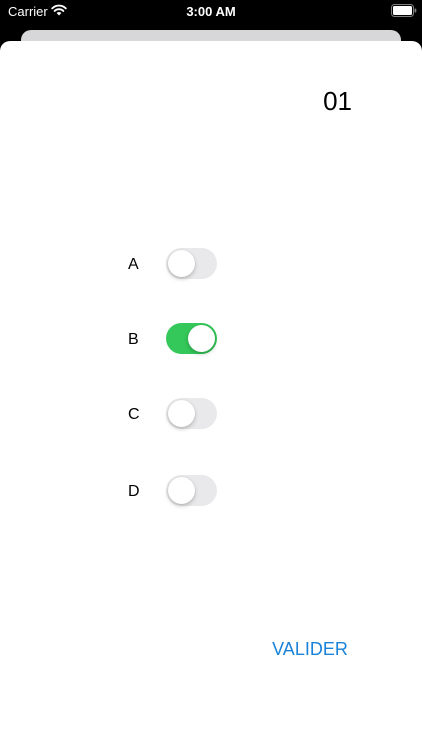  What do you see at coordinates (134, 414) in the screenshot?
I see `option-label-c: C` at bounding box center [134, 414].